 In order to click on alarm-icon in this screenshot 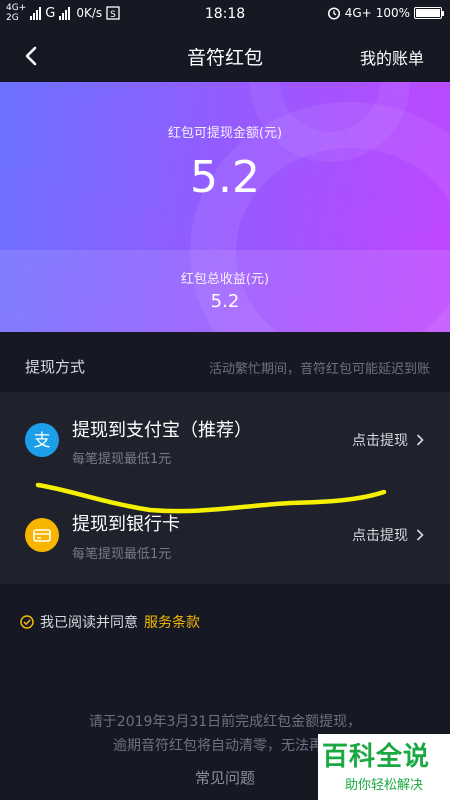, I will do `click(333, 13)`.